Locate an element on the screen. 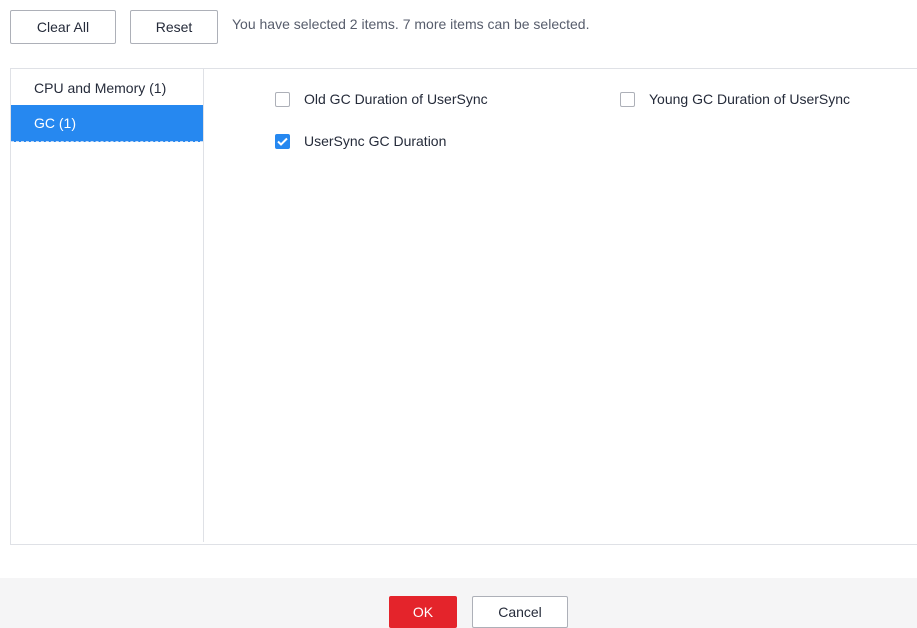 This screenshot has height=628, width=917. category-item-gc: GC (1) is located at coordinates (107, 123).